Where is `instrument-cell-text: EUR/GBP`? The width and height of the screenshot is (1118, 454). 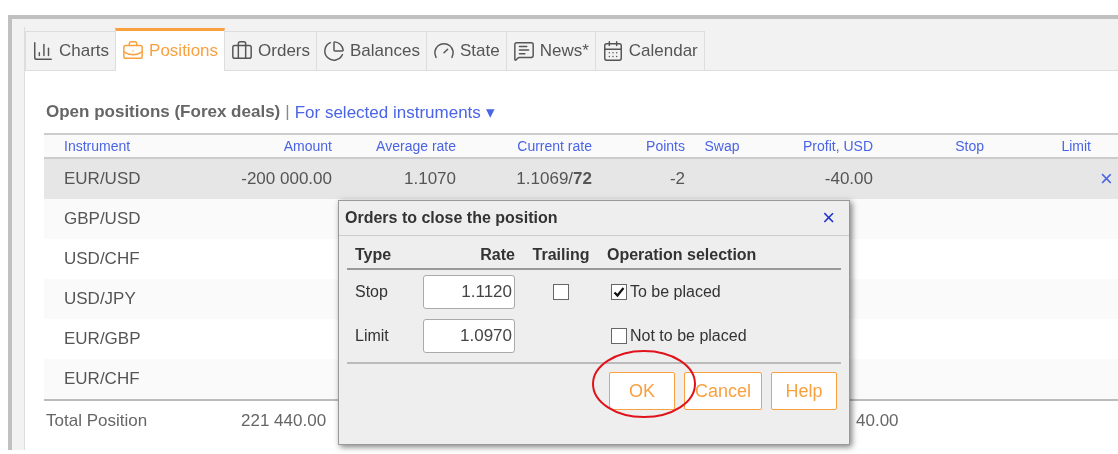
instrument-cell-text: EUR/GBP is located at coordinates (102, 339).